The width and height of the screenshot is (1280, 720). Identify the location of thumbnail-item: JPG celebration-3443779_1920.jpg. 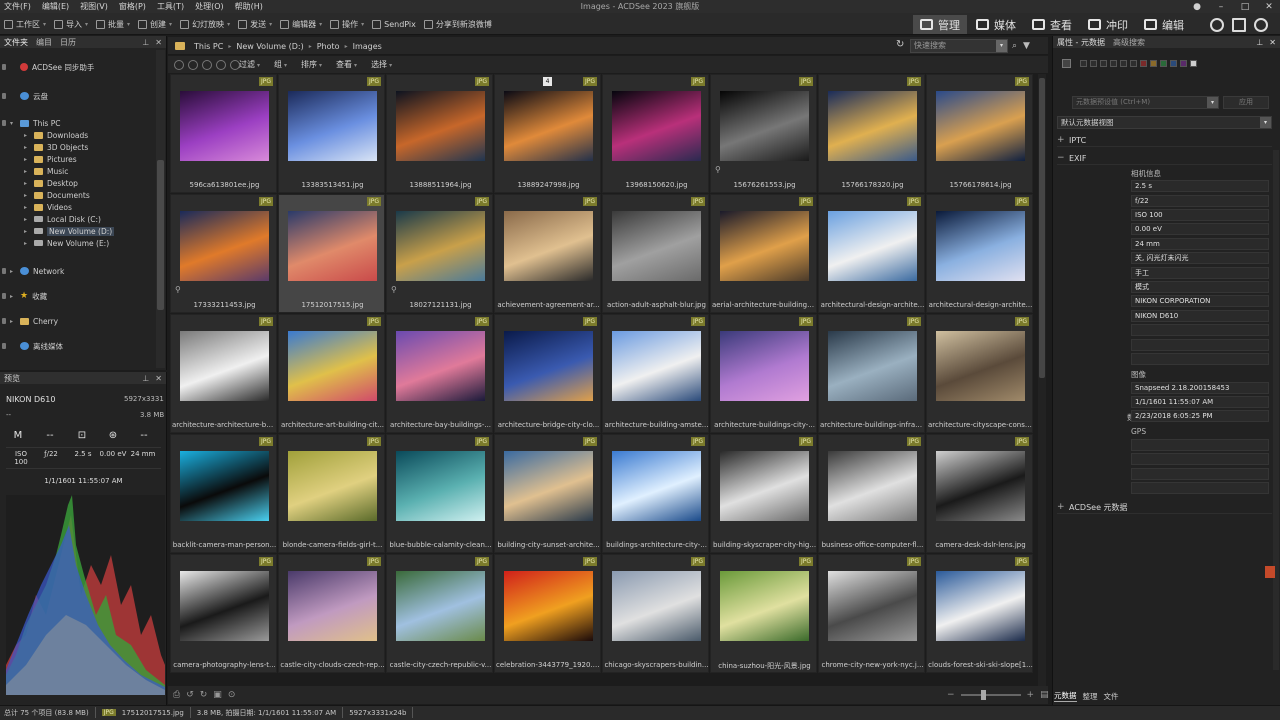
(548, 613).